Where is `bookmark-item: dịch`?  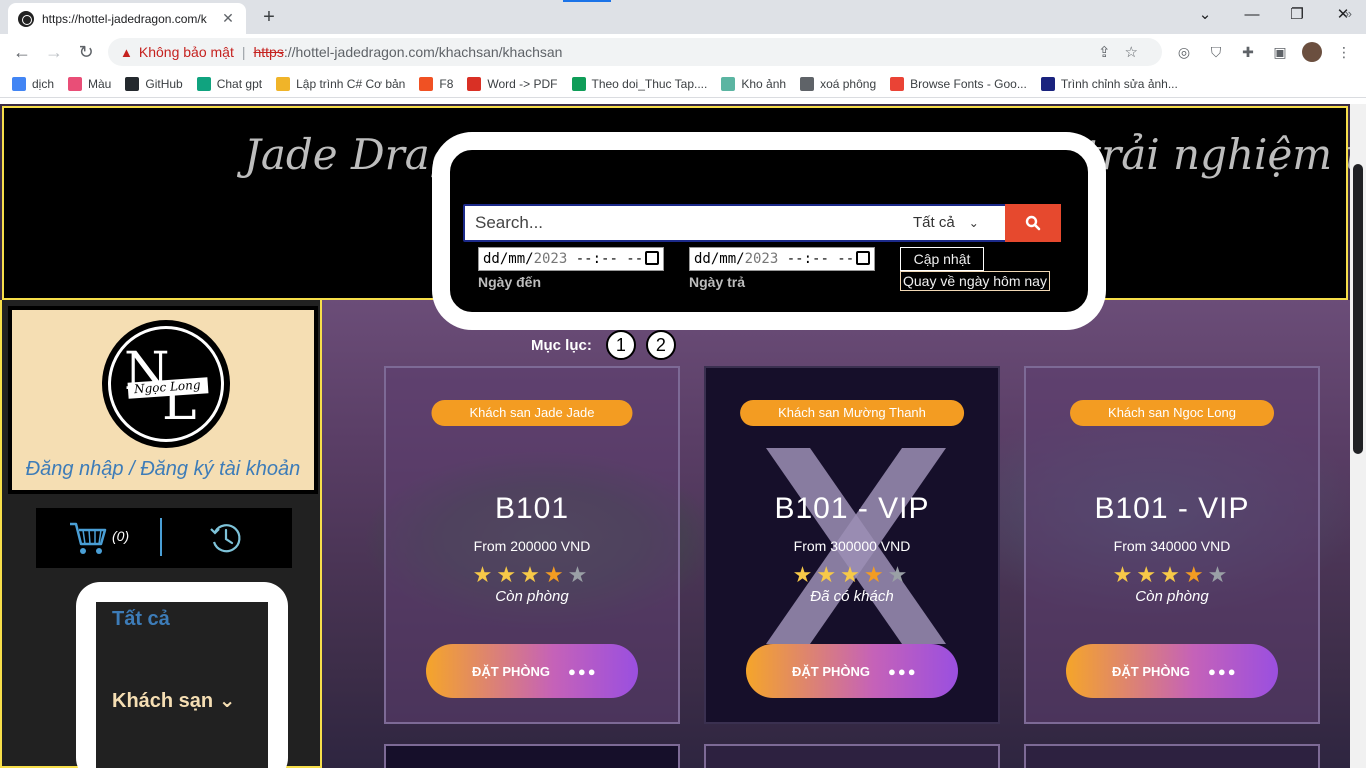 bookmark-item: dịch is located at coordinates (33, 83).